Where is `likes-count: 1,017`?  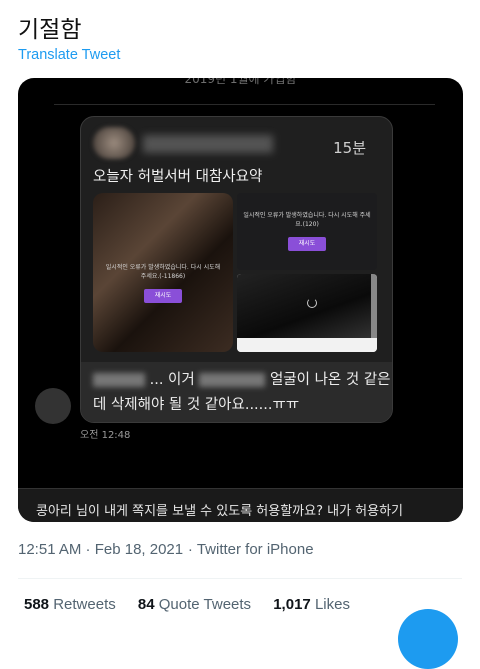
likes-count: 1,017 is located at coordinates (292, 604).